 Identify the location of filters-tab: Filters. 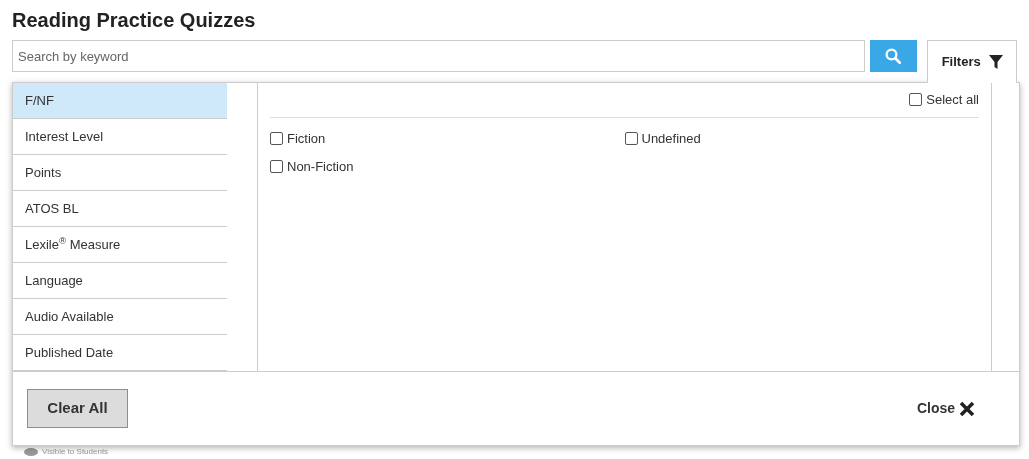
(972, 61).